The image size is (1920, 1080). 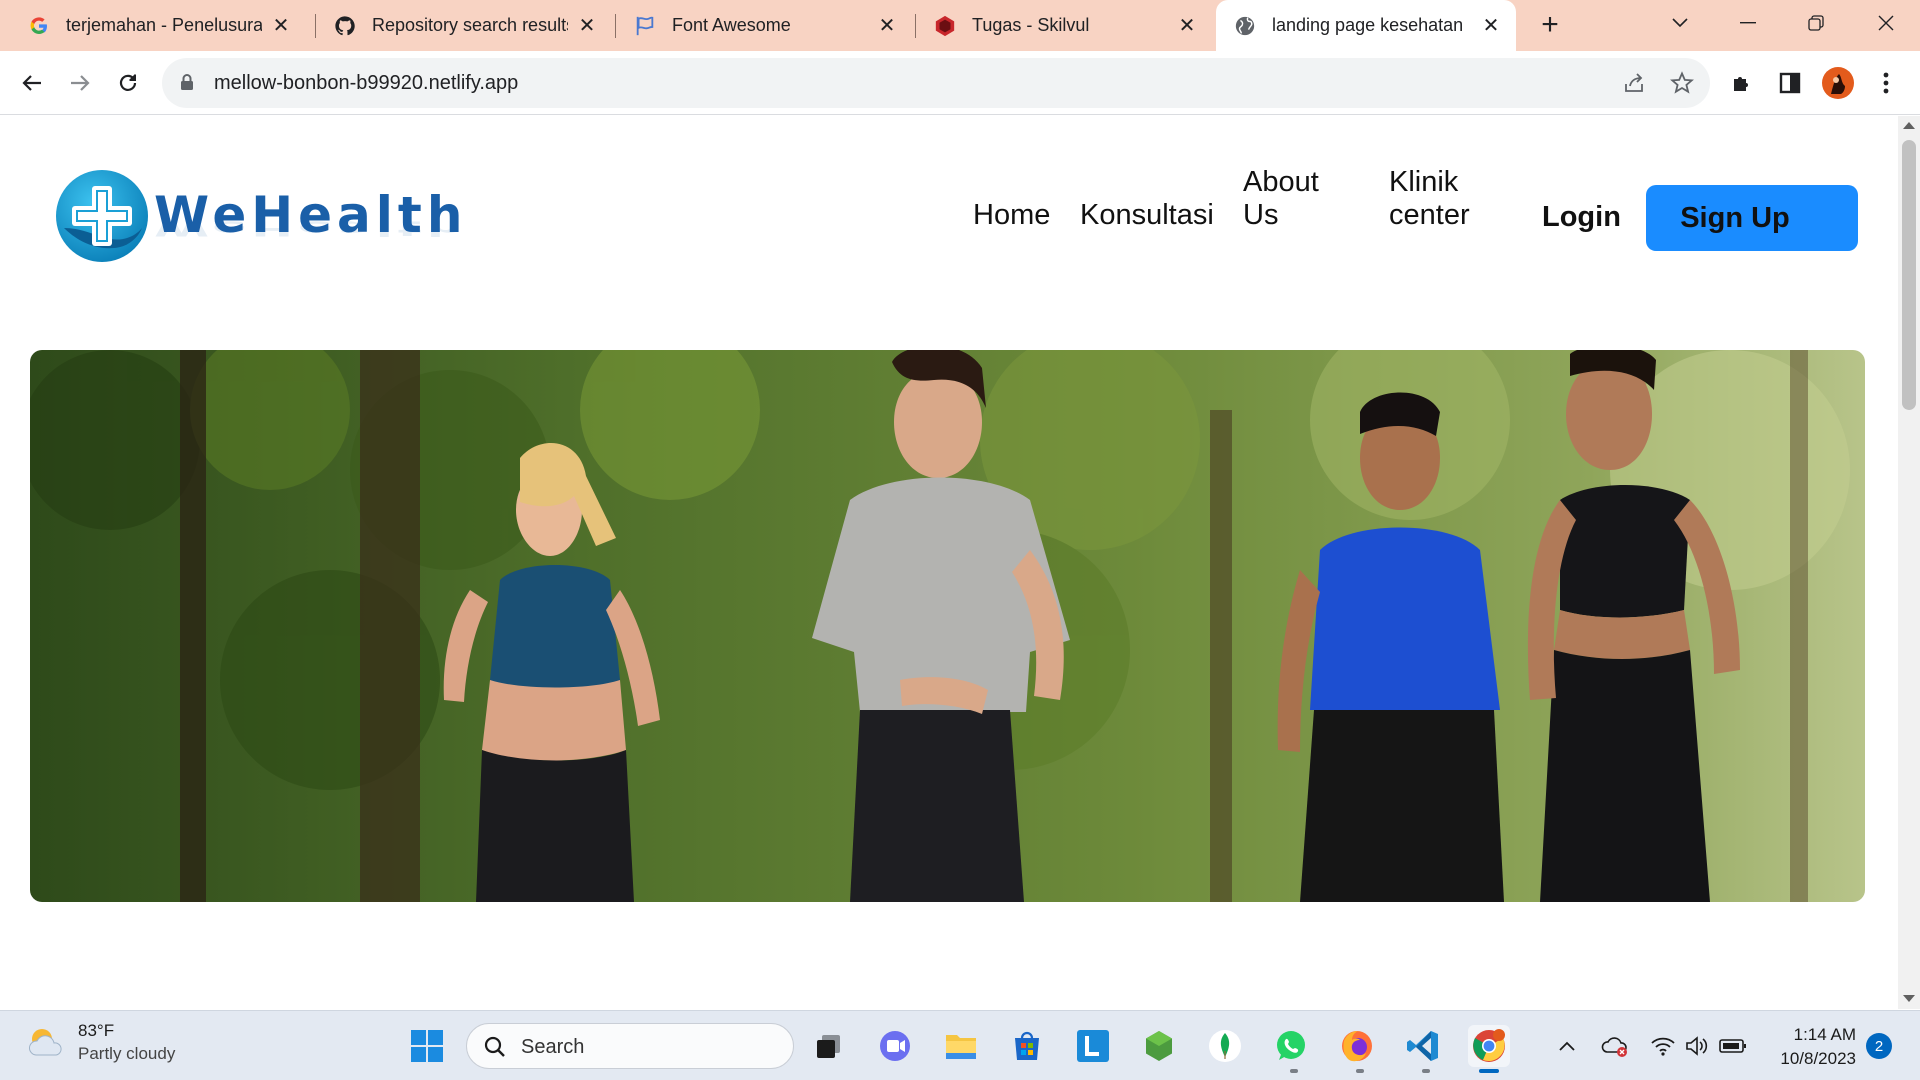 What do you see at coordinates (102, 216) in the screenshot?
I see `medical-cross-logo-icon` at bounding box center [102, 216].